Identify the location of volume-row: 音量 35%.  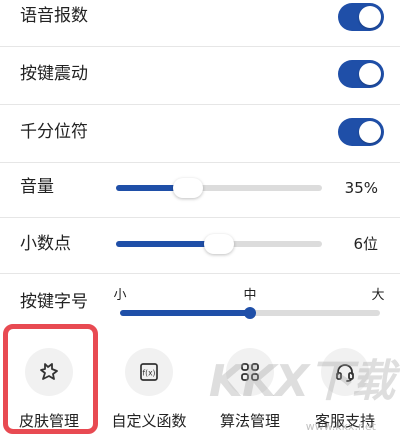
(200, 188).